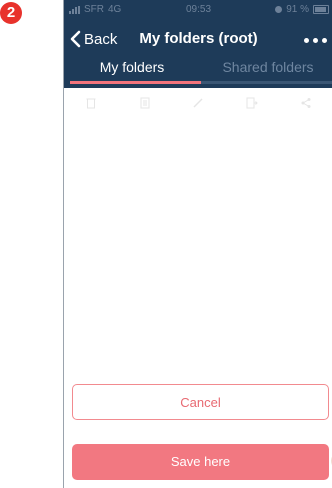  Describe the element at coordinates (321, 9) in the screenshot. I see `battery-icon` at that location.